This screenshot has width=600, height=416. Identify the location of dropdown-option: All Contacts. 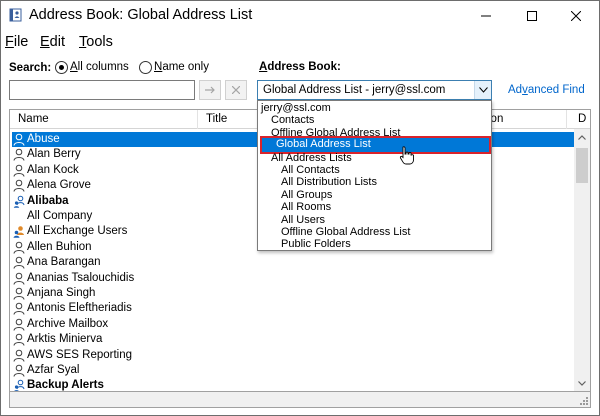
(374, 170).